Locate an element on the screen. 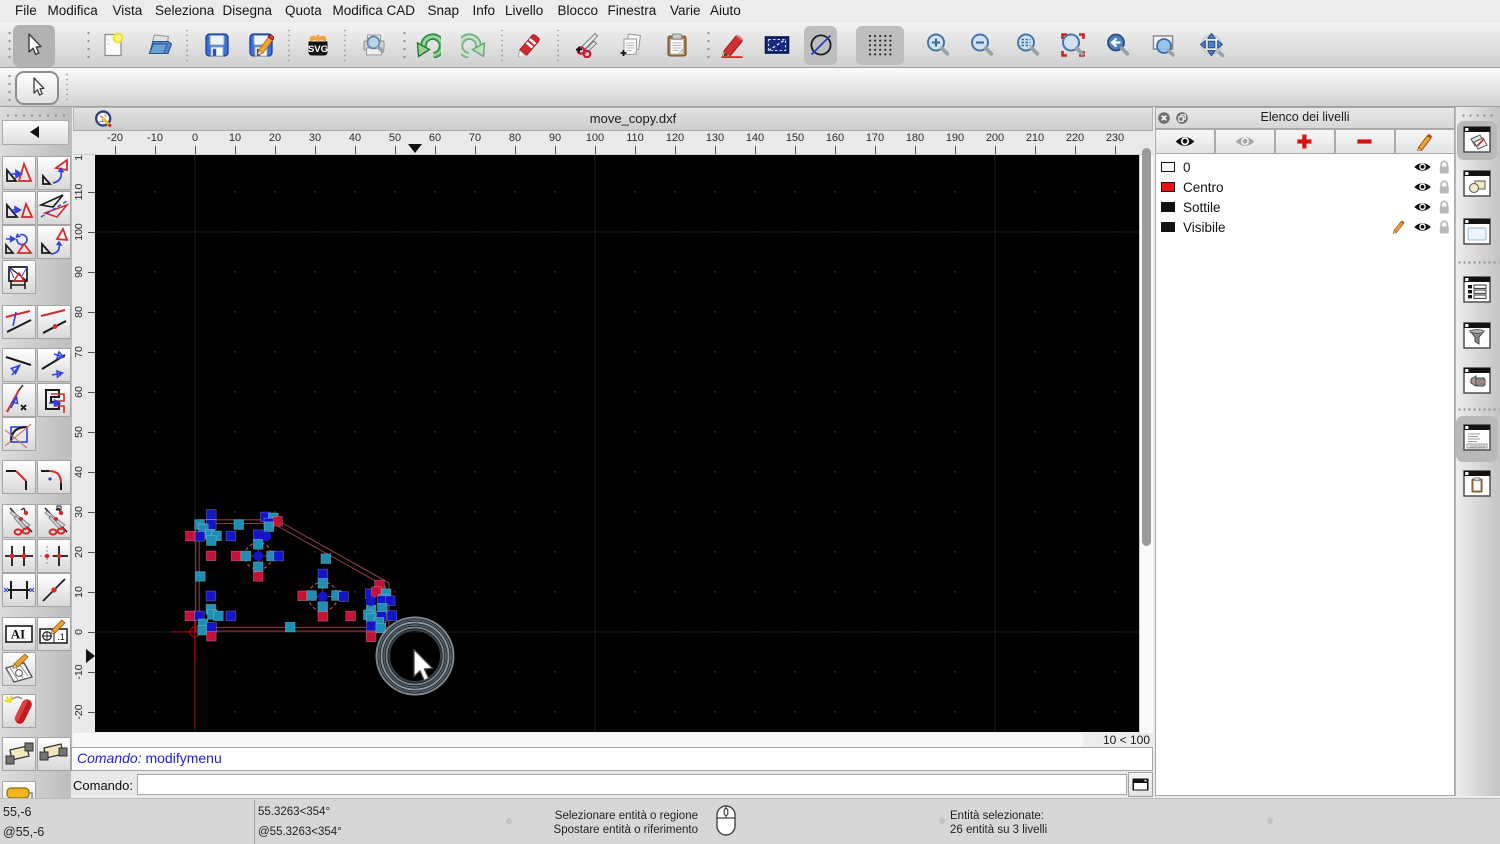 This screenshot has height=844, width=1500. svg-text: AI is located at coordinates (18, 634).